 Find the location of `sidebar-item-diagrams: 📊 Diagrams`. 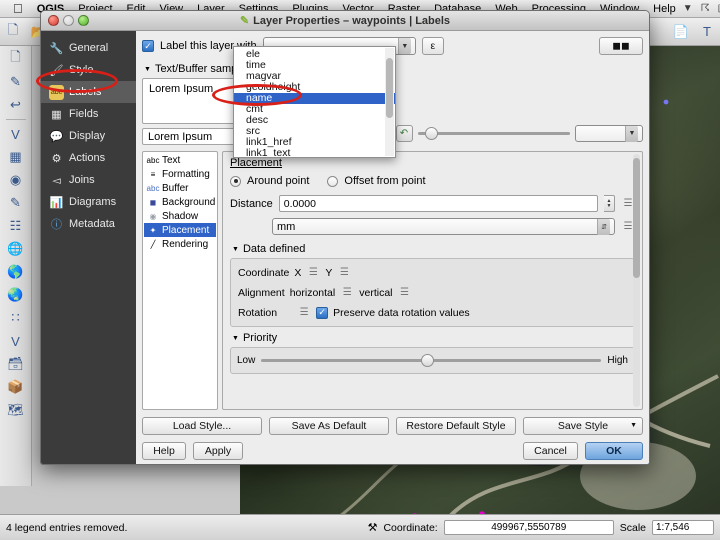

sidebar-item-diagrams: 📊 Diagrams is located at coordinates (88, 202).